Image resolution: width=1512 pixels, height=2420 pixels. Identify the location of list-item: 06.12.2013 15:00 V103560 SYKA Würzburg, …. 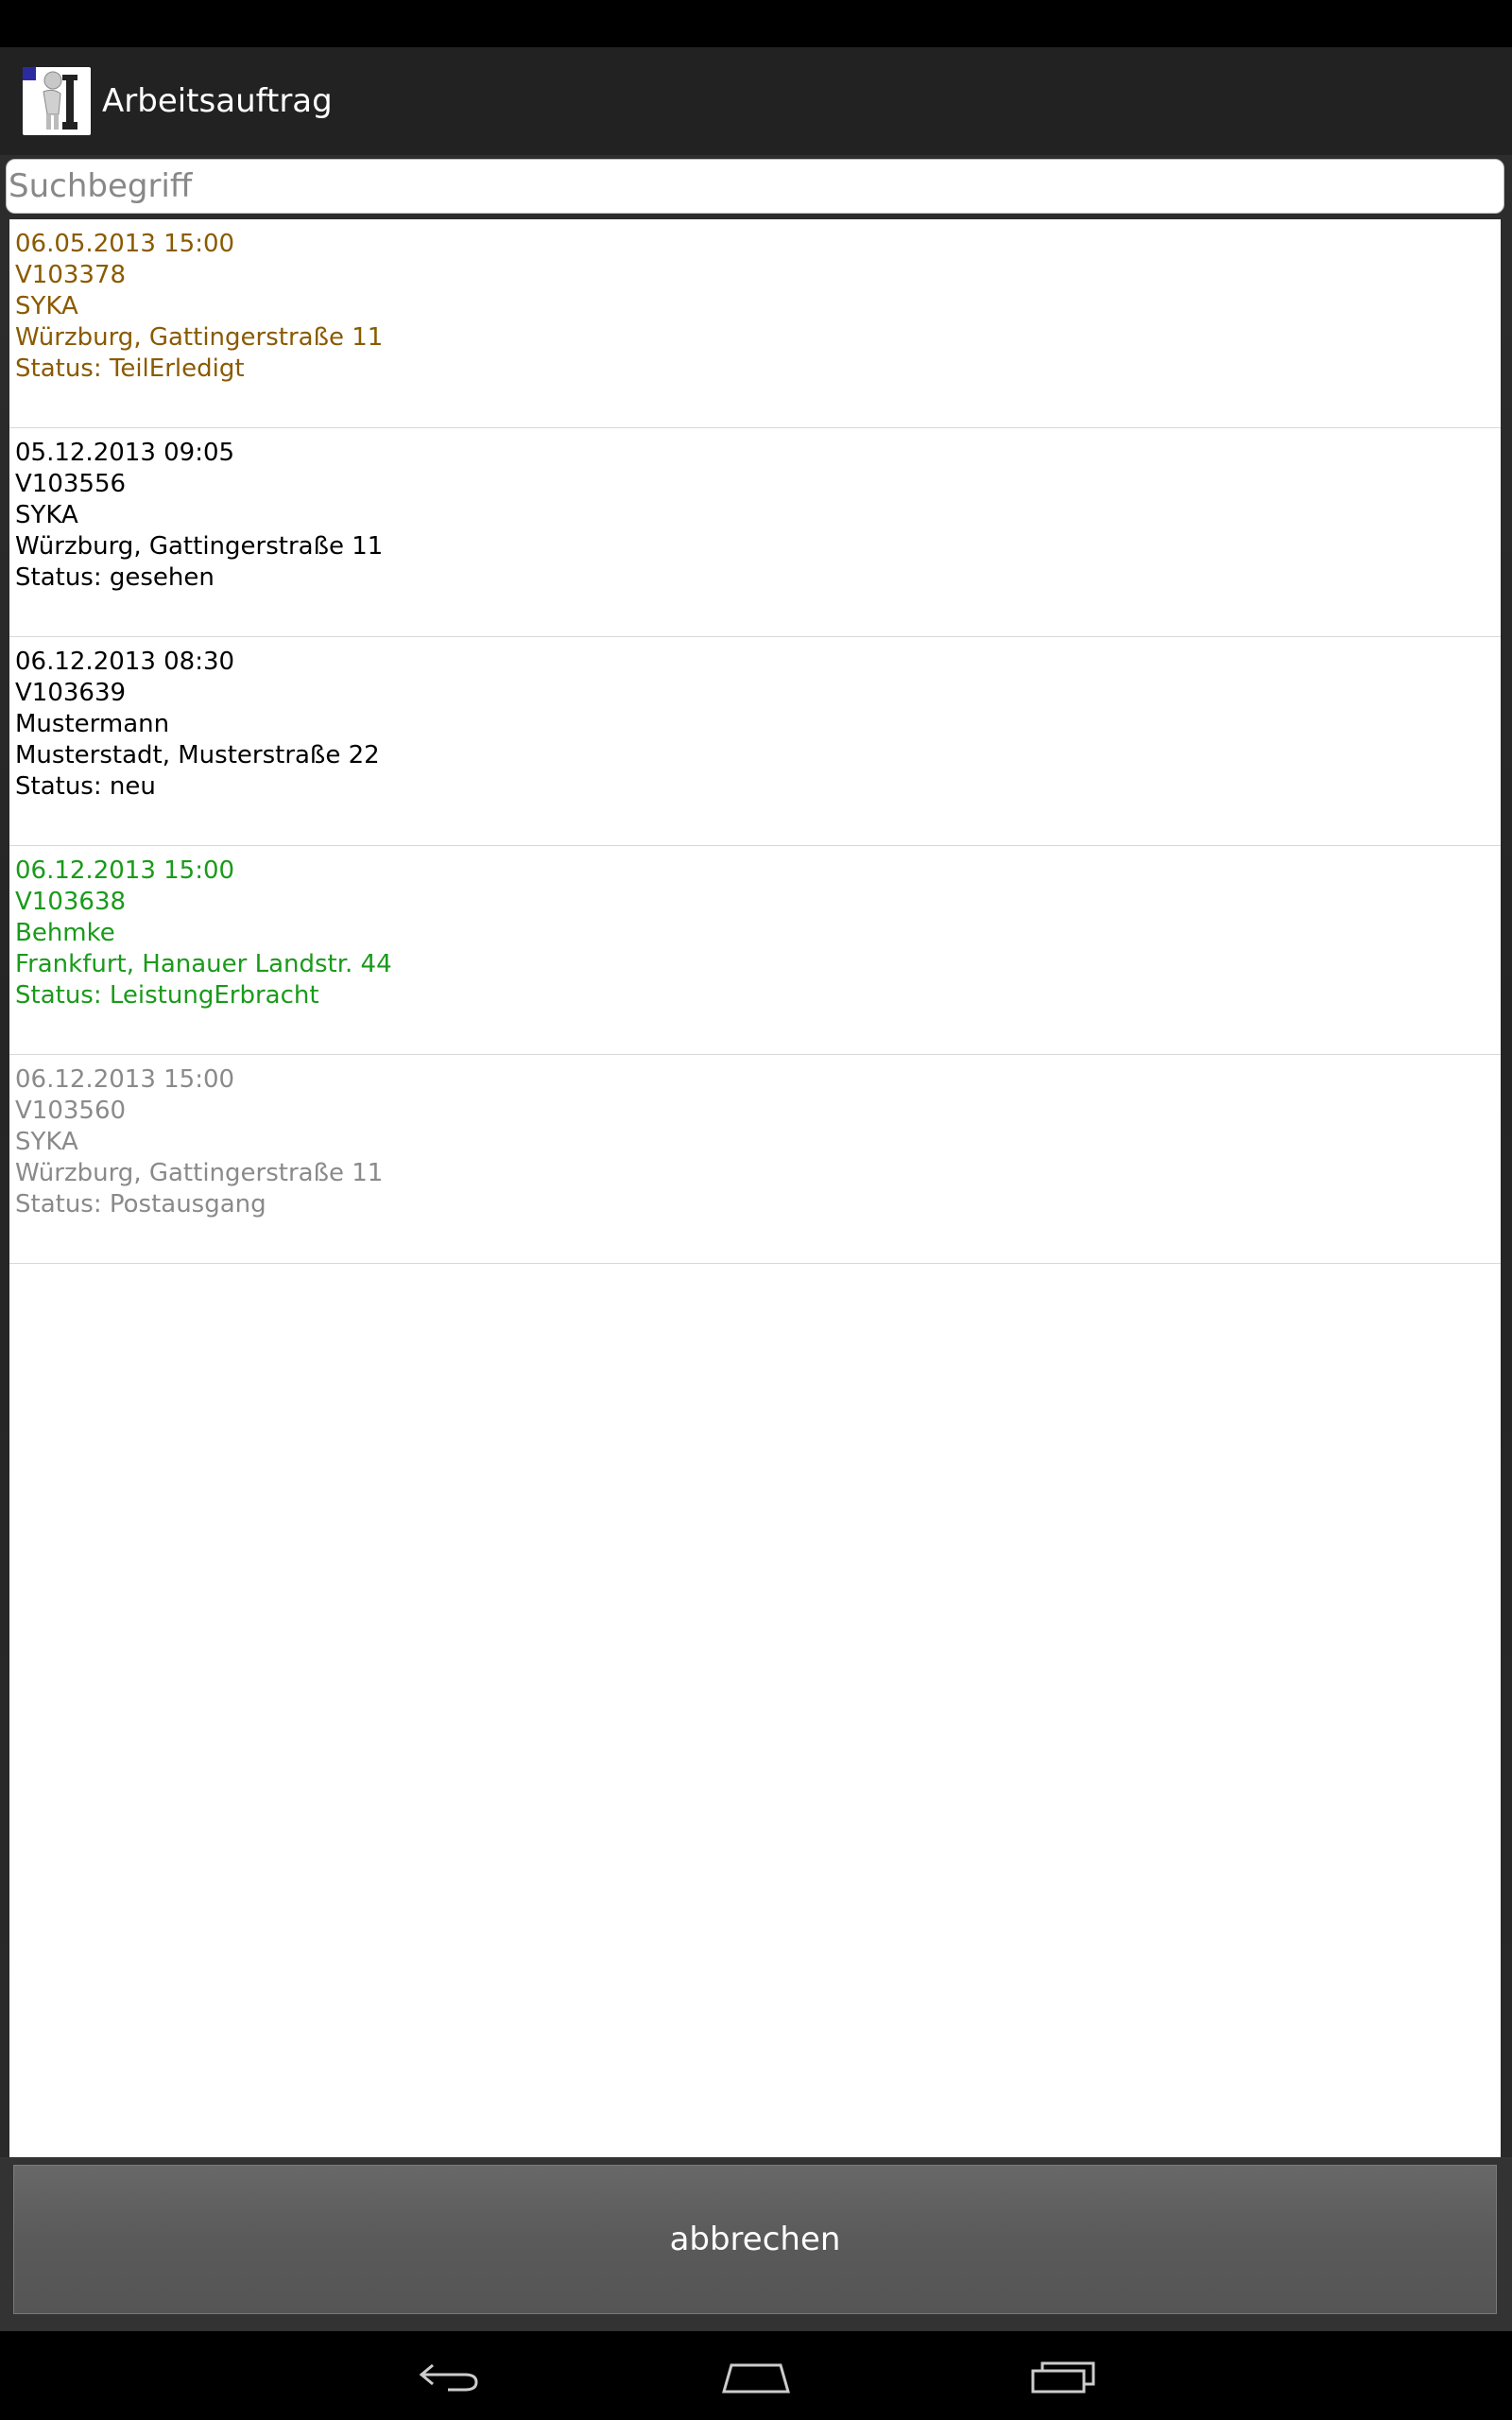
(755, 1160).